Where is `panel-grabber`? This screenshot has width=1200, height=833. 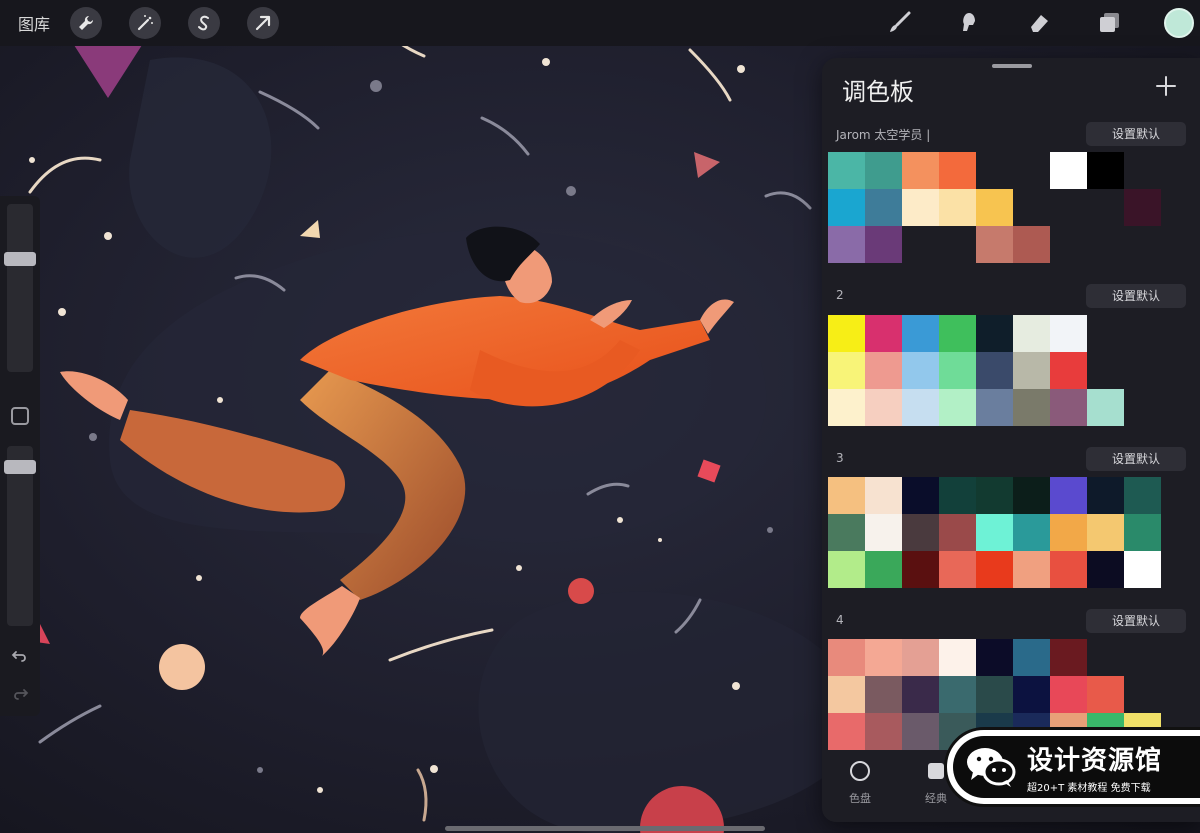
panel-grabber is located at coordinates (1012, 66).